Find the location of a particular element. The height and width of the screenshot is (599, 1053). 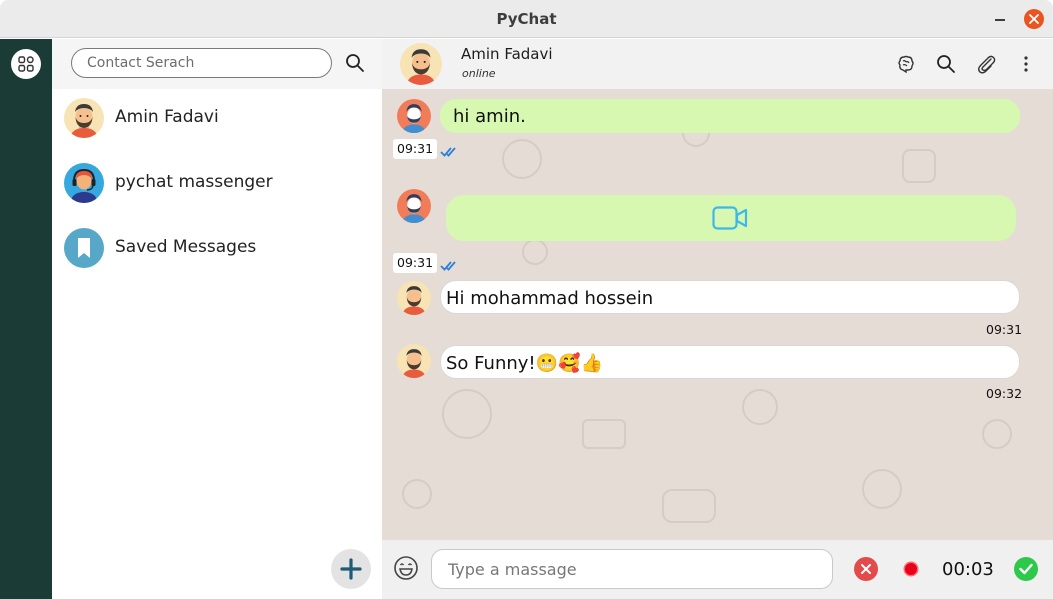

contact-name: Saved Messages is located at coordinates (186, 247).